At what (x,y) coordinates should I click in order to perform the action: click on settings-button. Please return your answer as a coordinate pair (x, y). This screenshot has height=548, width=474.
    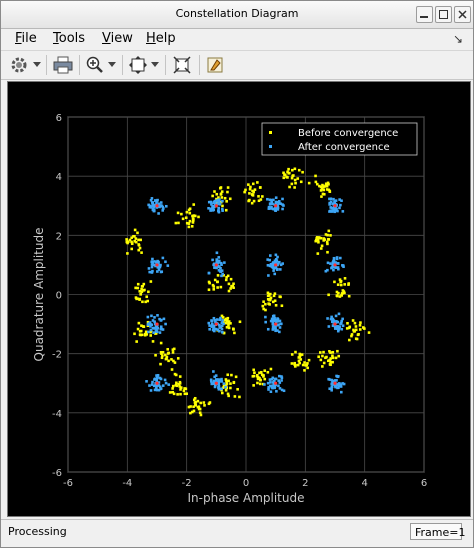
    Looking at the image, I should click on (19, 65).